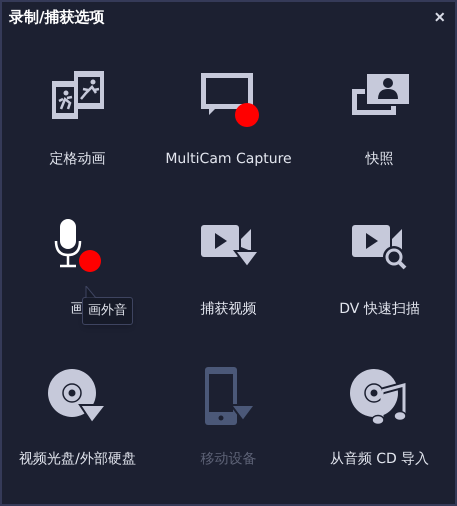 This screenshot has height=506, width=457. Describe the element at coordinates (56, 17) in the screenshot. I see `window-title: 录制/捕获选项` at that location.